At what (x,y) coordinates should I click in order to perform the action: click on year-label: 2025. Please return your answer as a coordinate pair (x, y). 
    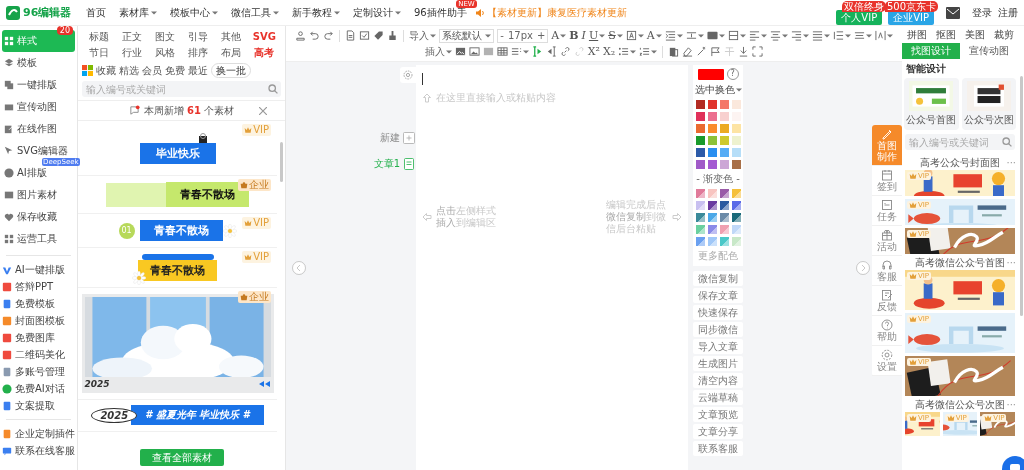
    Looking at the image, I should click on (114, 415).